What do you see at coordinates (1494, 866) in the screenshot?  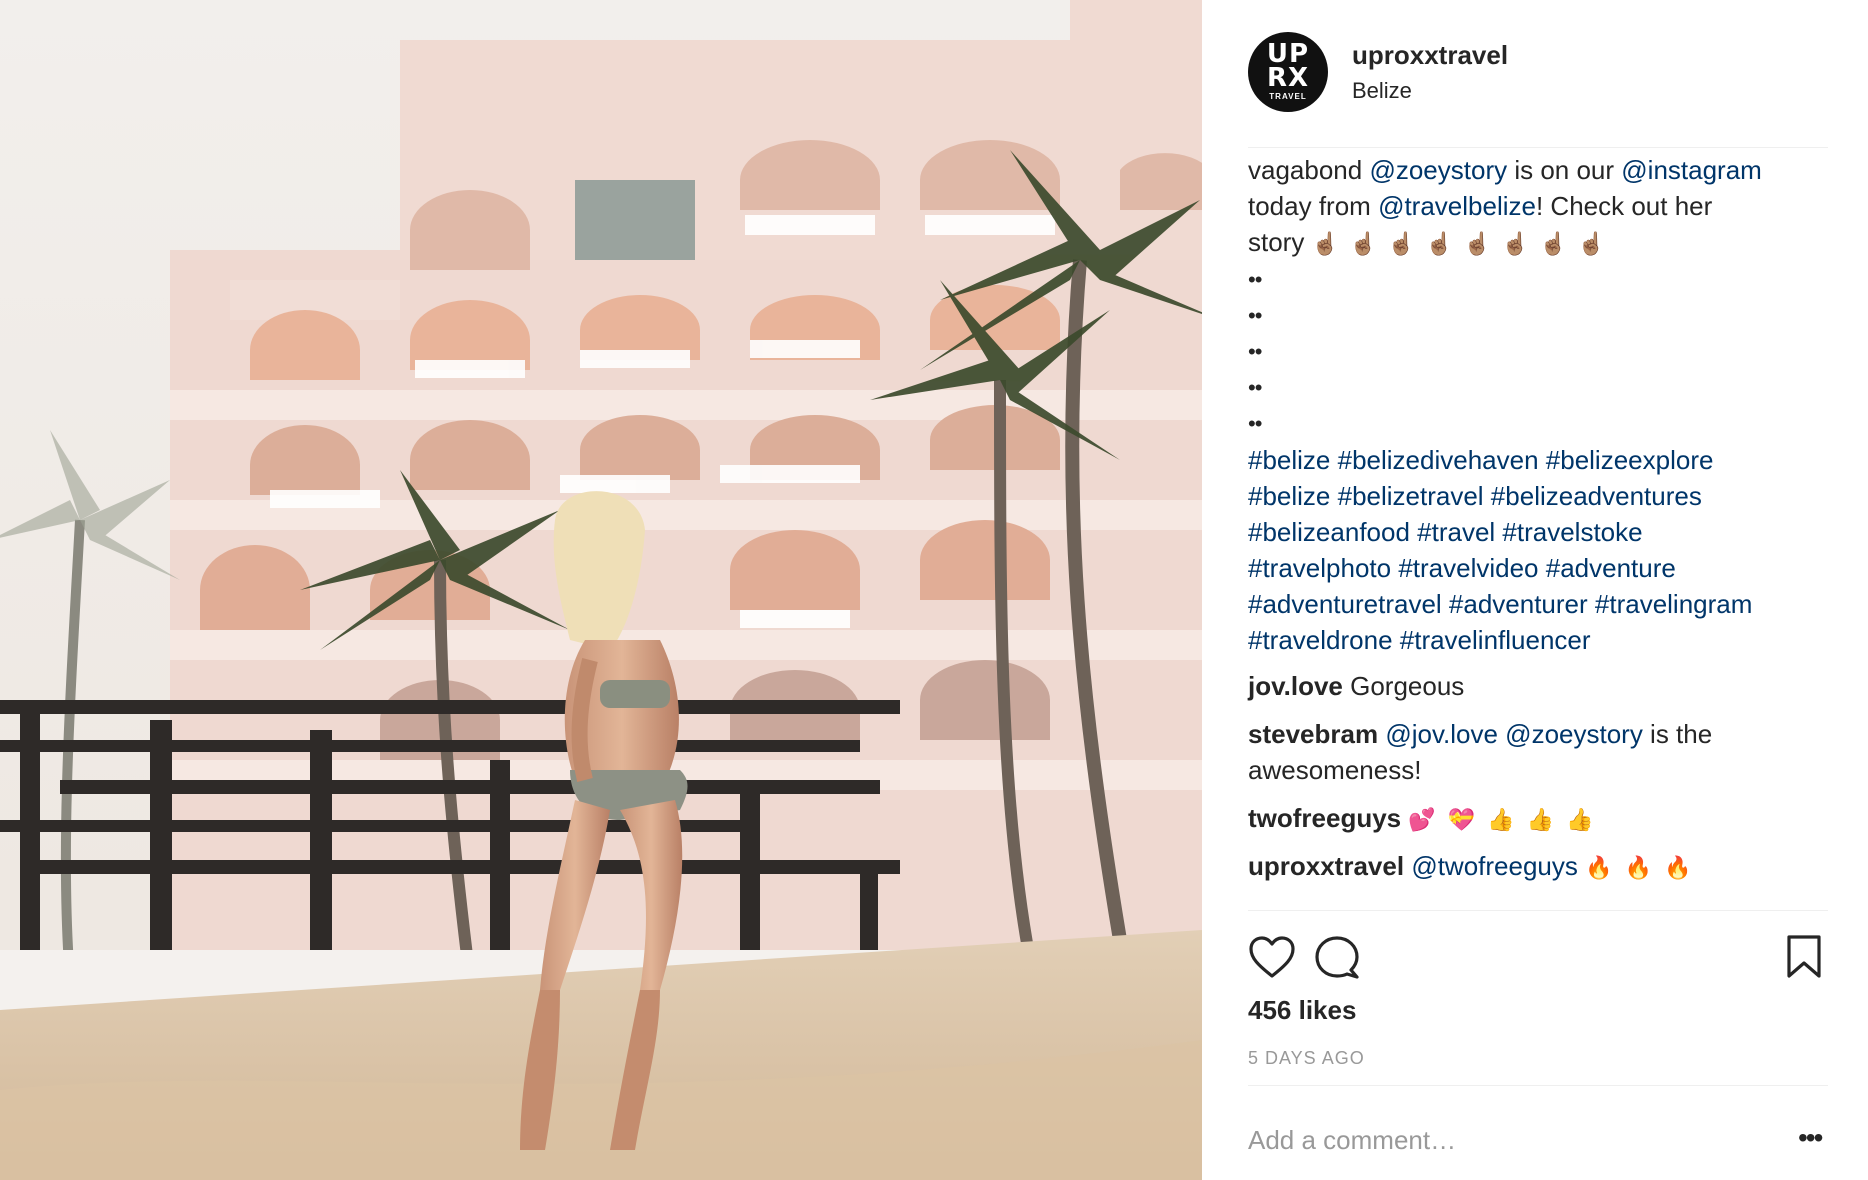 I see `comment-mention: @twofreeguys` at bounding box center [1494, 866].